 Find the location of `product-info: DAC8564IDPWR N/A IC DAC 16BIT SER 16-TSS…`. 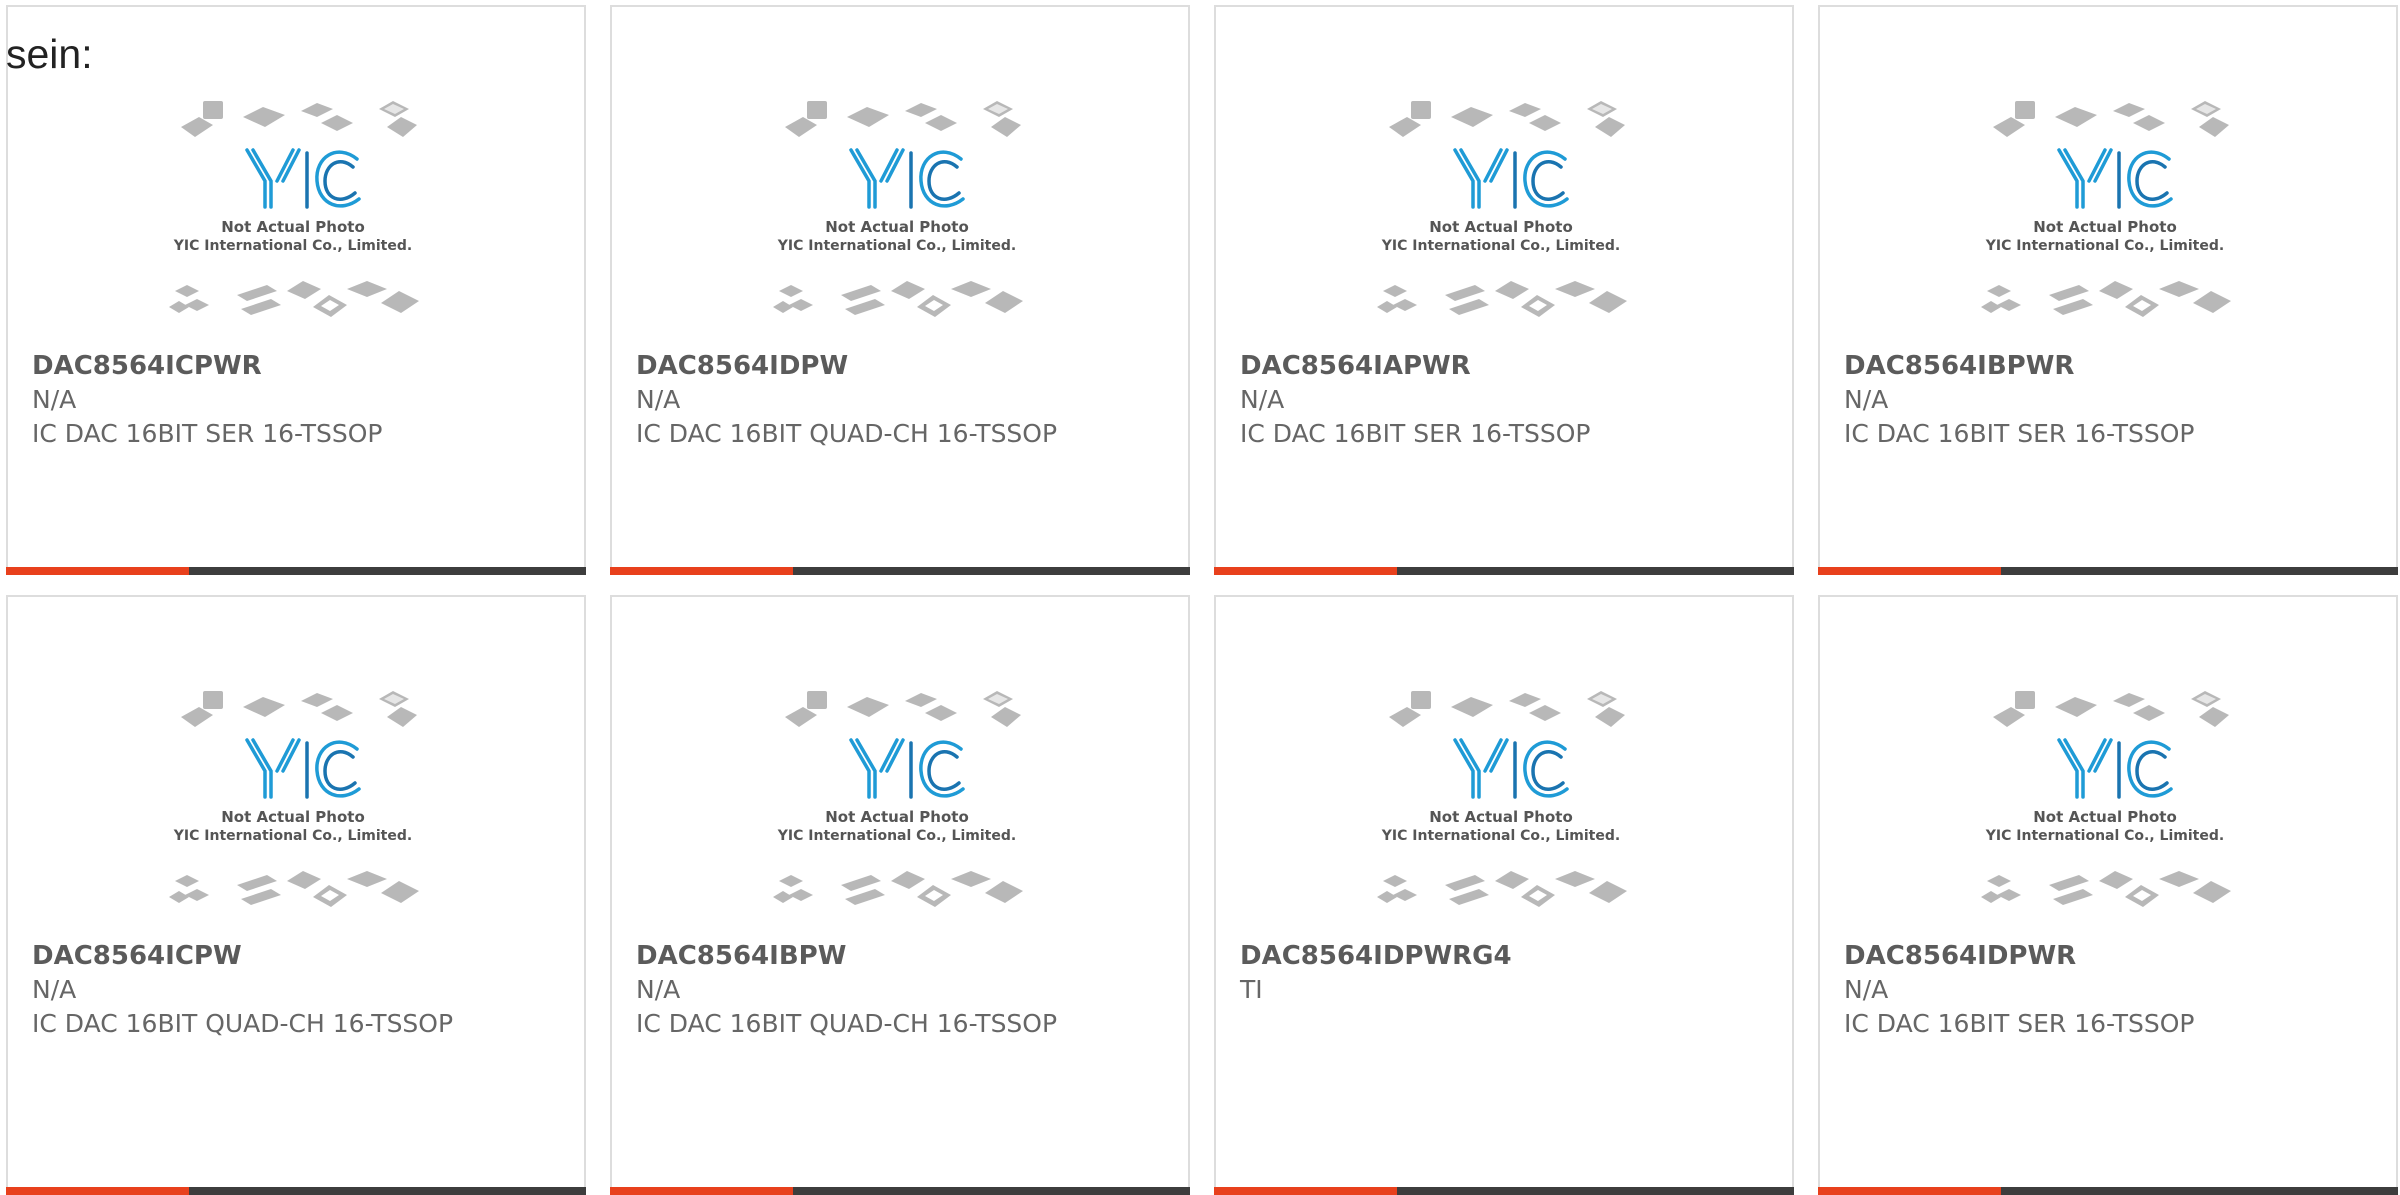

product-info: DAC8564IDPWR N/A IC DAC 16BIT SER 16-TSS… is located at coordinates (2064, 990).